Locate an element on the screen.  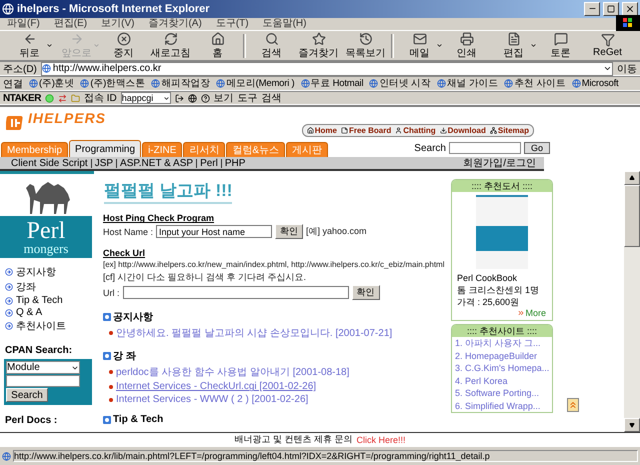
quick-link: Chatting is located at coordinates (415, 130).